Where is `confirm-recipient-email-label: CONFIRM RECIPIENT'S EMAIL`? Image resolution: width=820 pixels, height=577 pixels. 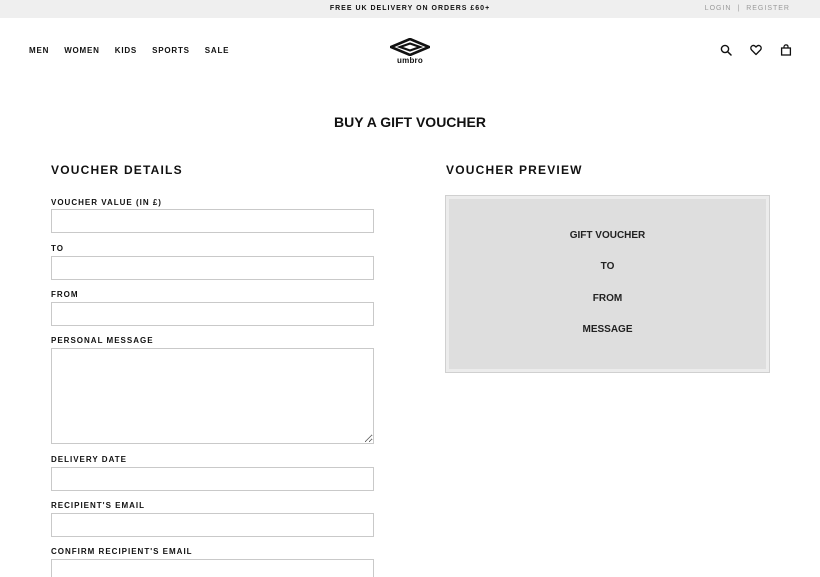 confirm-recipient-email-label: CONFIRM RECIPIENT'S EMAIL is located at coordinates (122, 551).